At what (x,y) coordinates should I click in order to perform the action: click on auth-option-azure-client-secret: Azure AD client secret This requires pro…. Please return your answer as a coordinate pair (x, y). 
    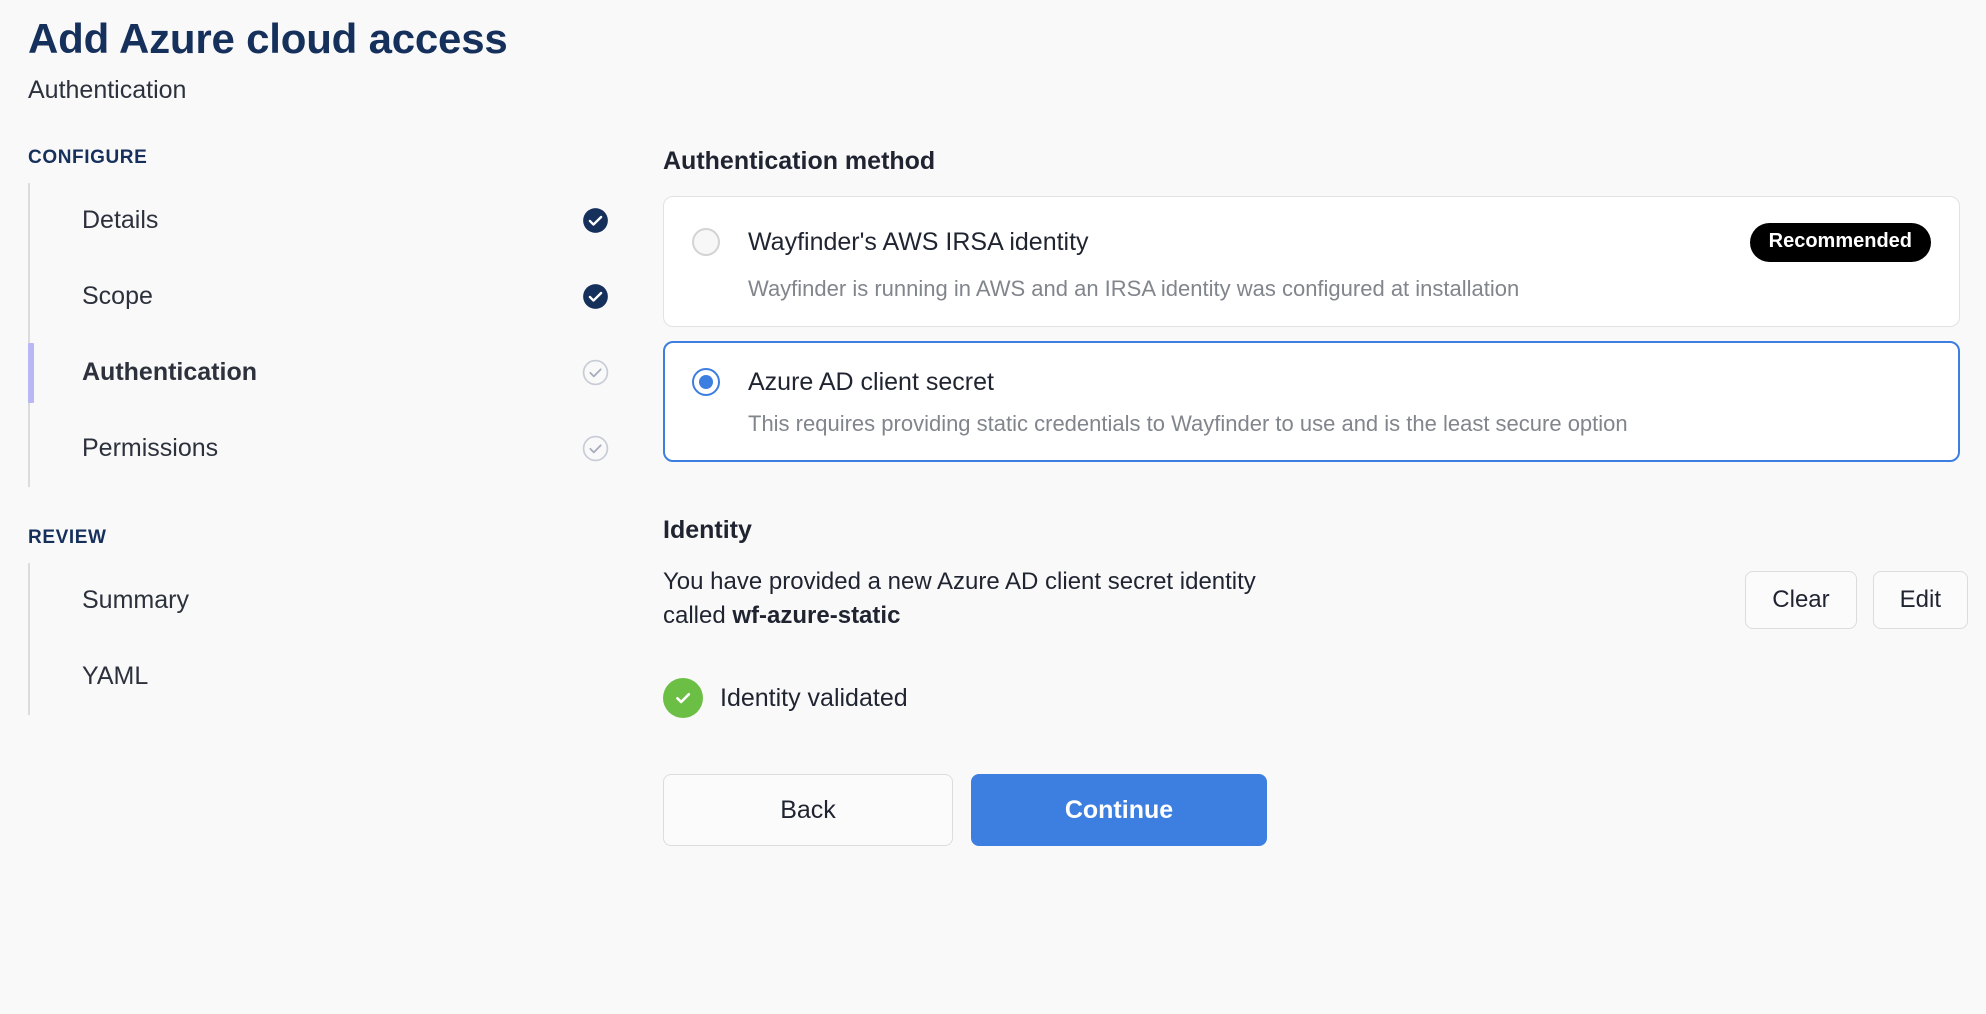
    Looking at the image, I should click on (1311, 401).